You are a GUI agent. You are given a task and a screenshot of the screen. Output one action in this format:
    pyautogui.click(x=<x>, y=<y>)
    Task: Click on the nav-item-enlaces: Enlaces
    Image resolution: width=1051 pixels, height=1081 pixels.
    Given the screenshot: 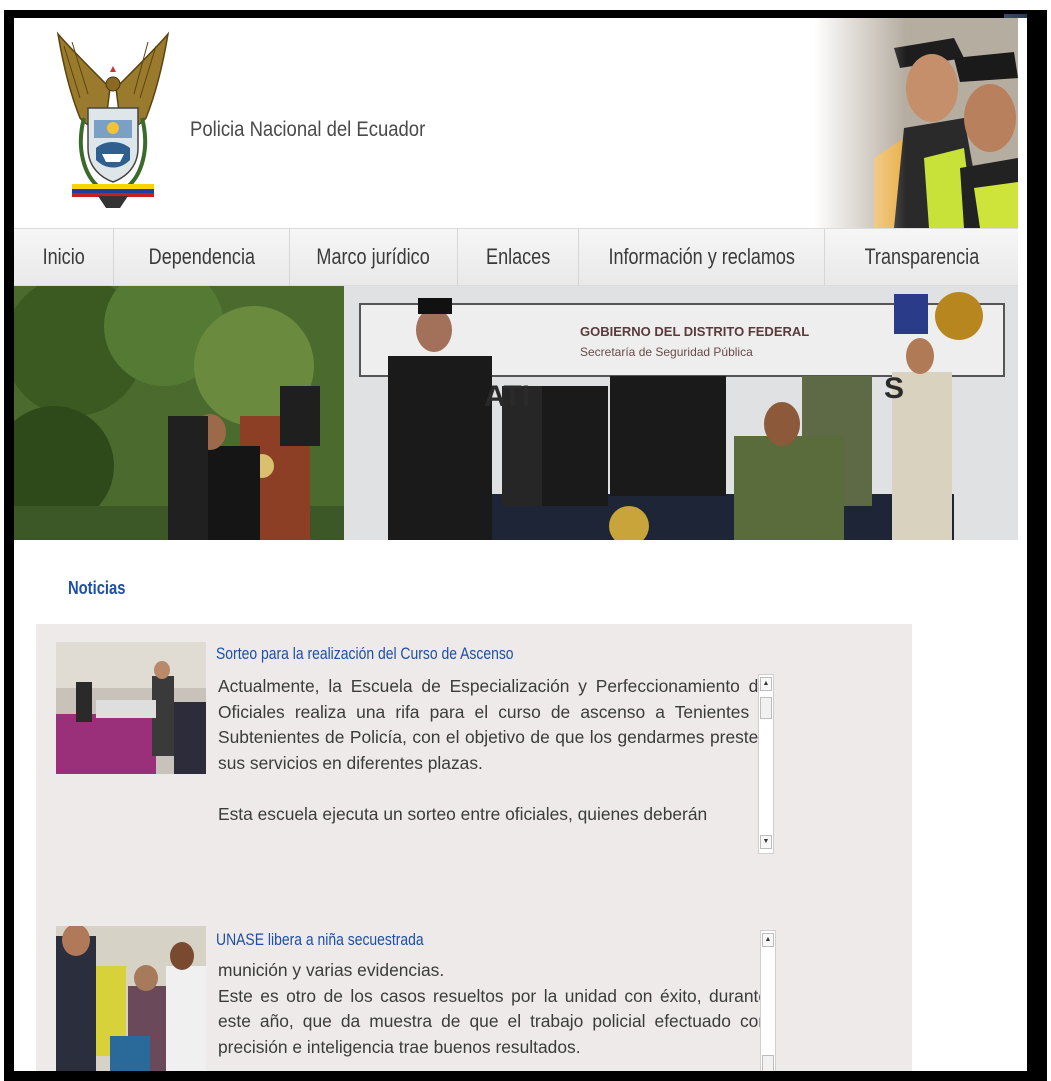 What is the action you would take?
    pyautogui.click(x=518, y=257)
    